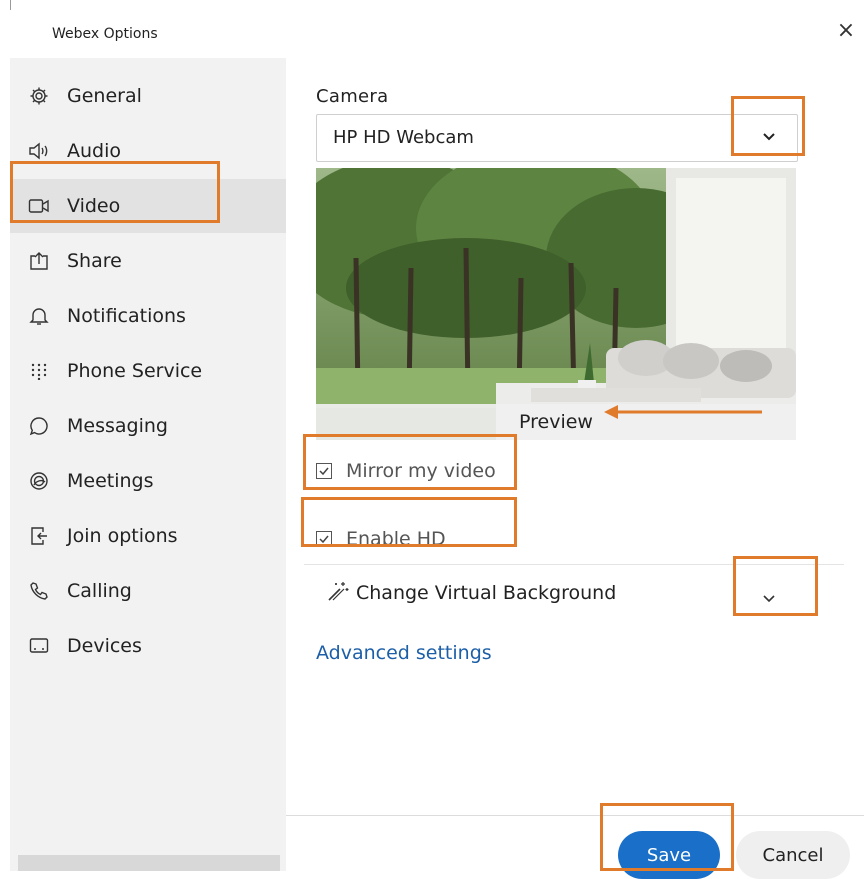 Image resolution: width=864 pixels, height=879 pixels. What do you see at coordinates (403, 137) in the screenshot?
I see `camera-select-value: HP HD Webcam` at bounding box center [403, 137].